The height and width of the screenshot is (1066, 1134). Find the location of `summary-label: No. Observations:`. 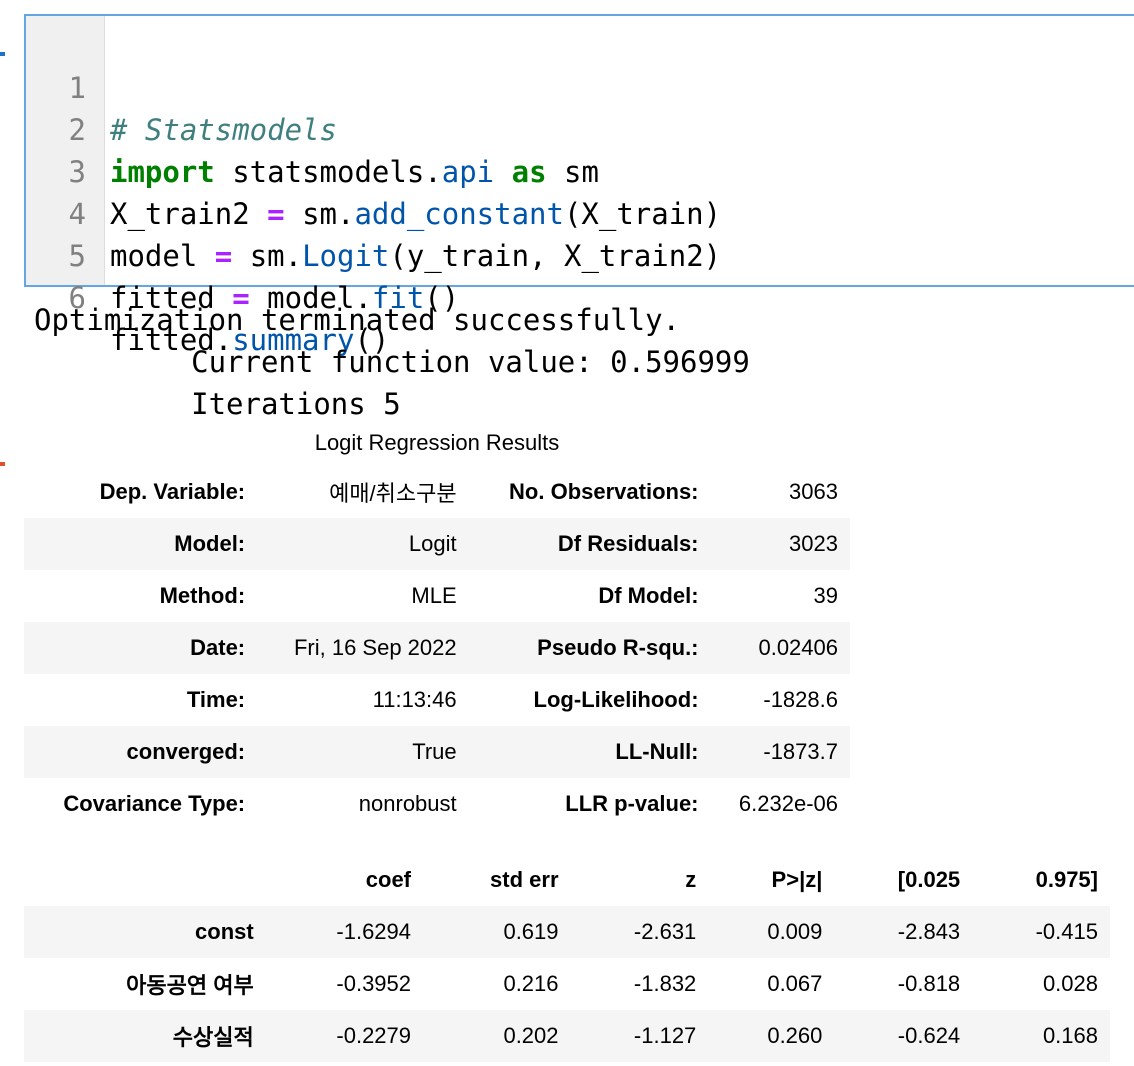

summary-label: No. Observations: is located at coordinates (604, 491).